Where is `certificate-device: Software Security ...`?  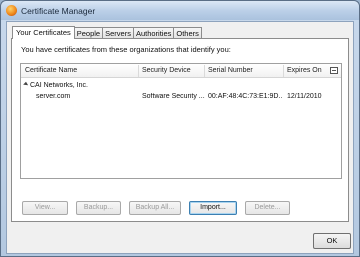 certificate-device: Software Security ... is located at coordinates (173, 96).